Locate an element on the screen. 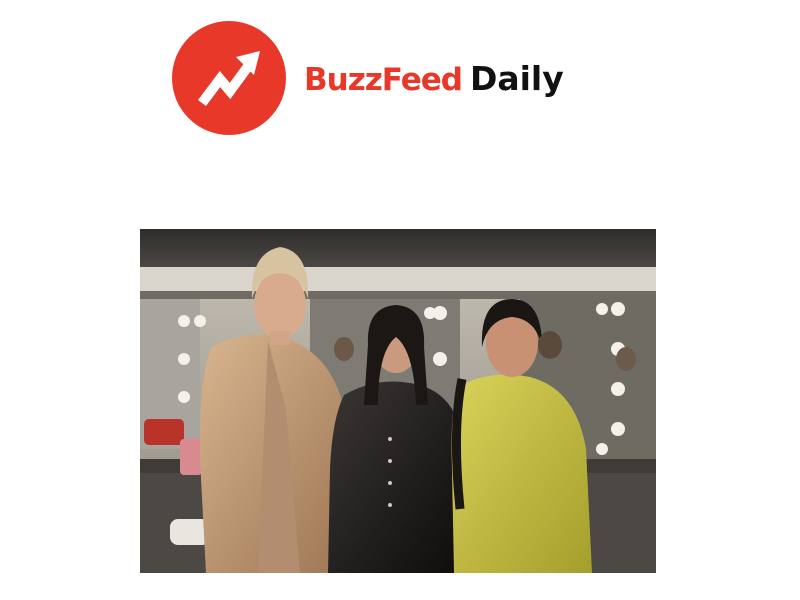 The height and width of the screenshot is (600, 800). trending-arrow-icon is located at coordinates (229, 78).